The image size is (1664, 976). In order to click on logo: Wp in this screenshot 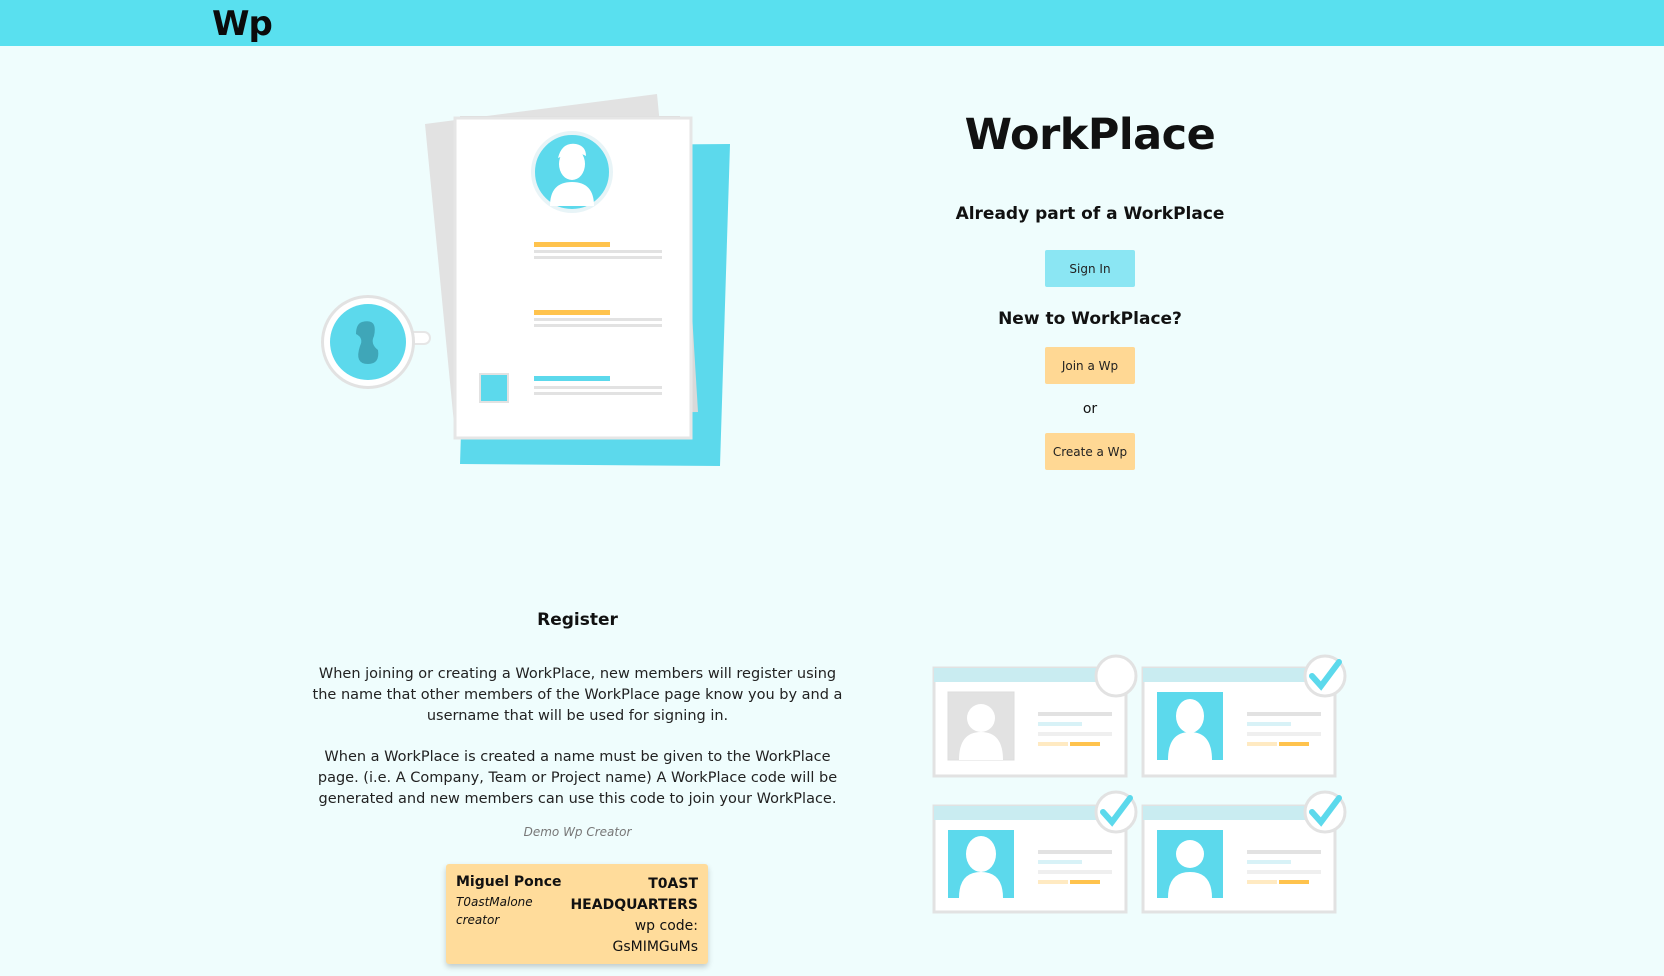, I will do `click(242, 24)`.